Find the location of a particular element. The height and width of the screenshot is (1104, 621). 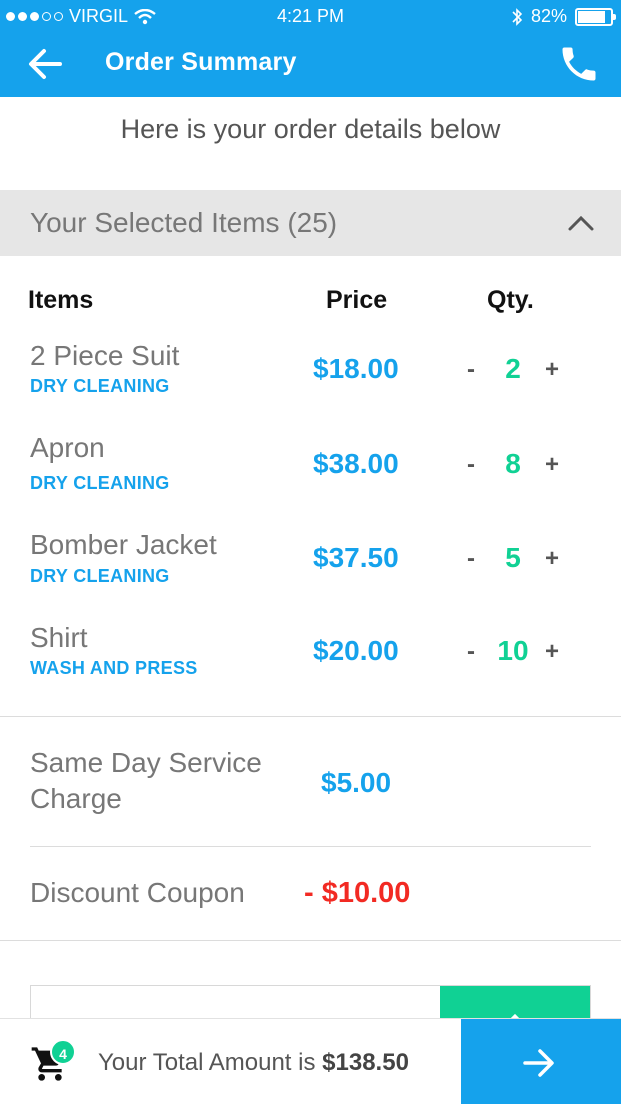

item-price: $18.00 is located at coordinates (356, 368).